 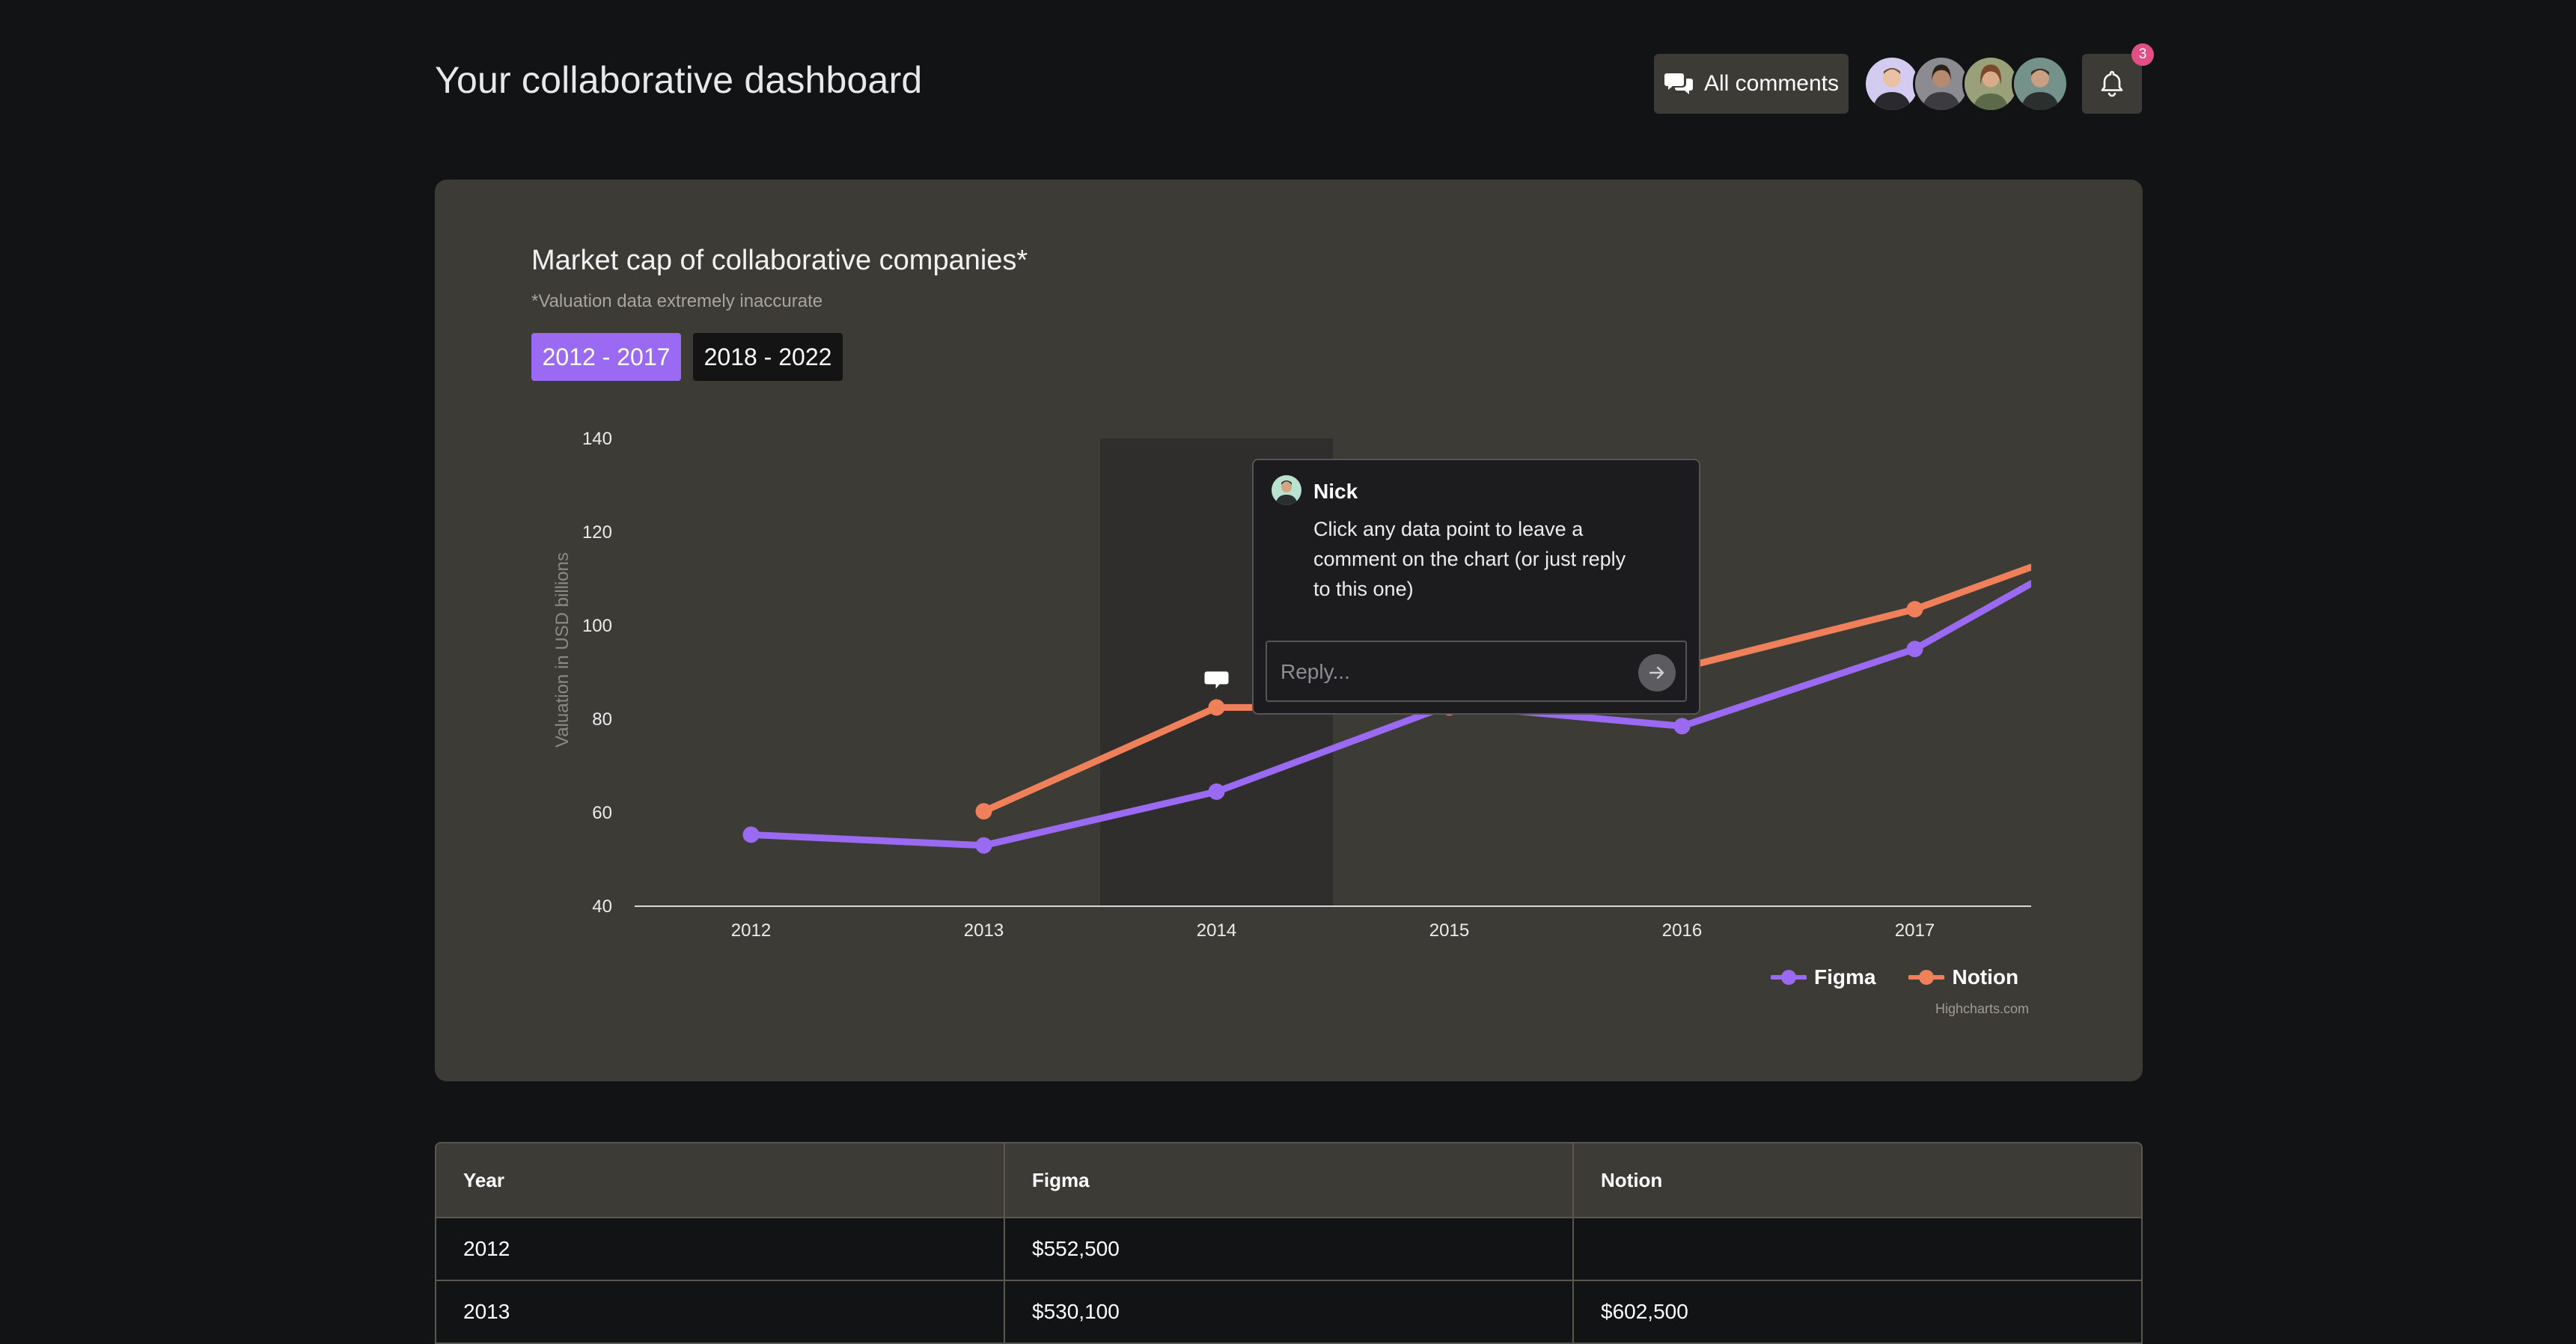 I want to click on x-tick-label: 2014, so click(x=1216, y=930).